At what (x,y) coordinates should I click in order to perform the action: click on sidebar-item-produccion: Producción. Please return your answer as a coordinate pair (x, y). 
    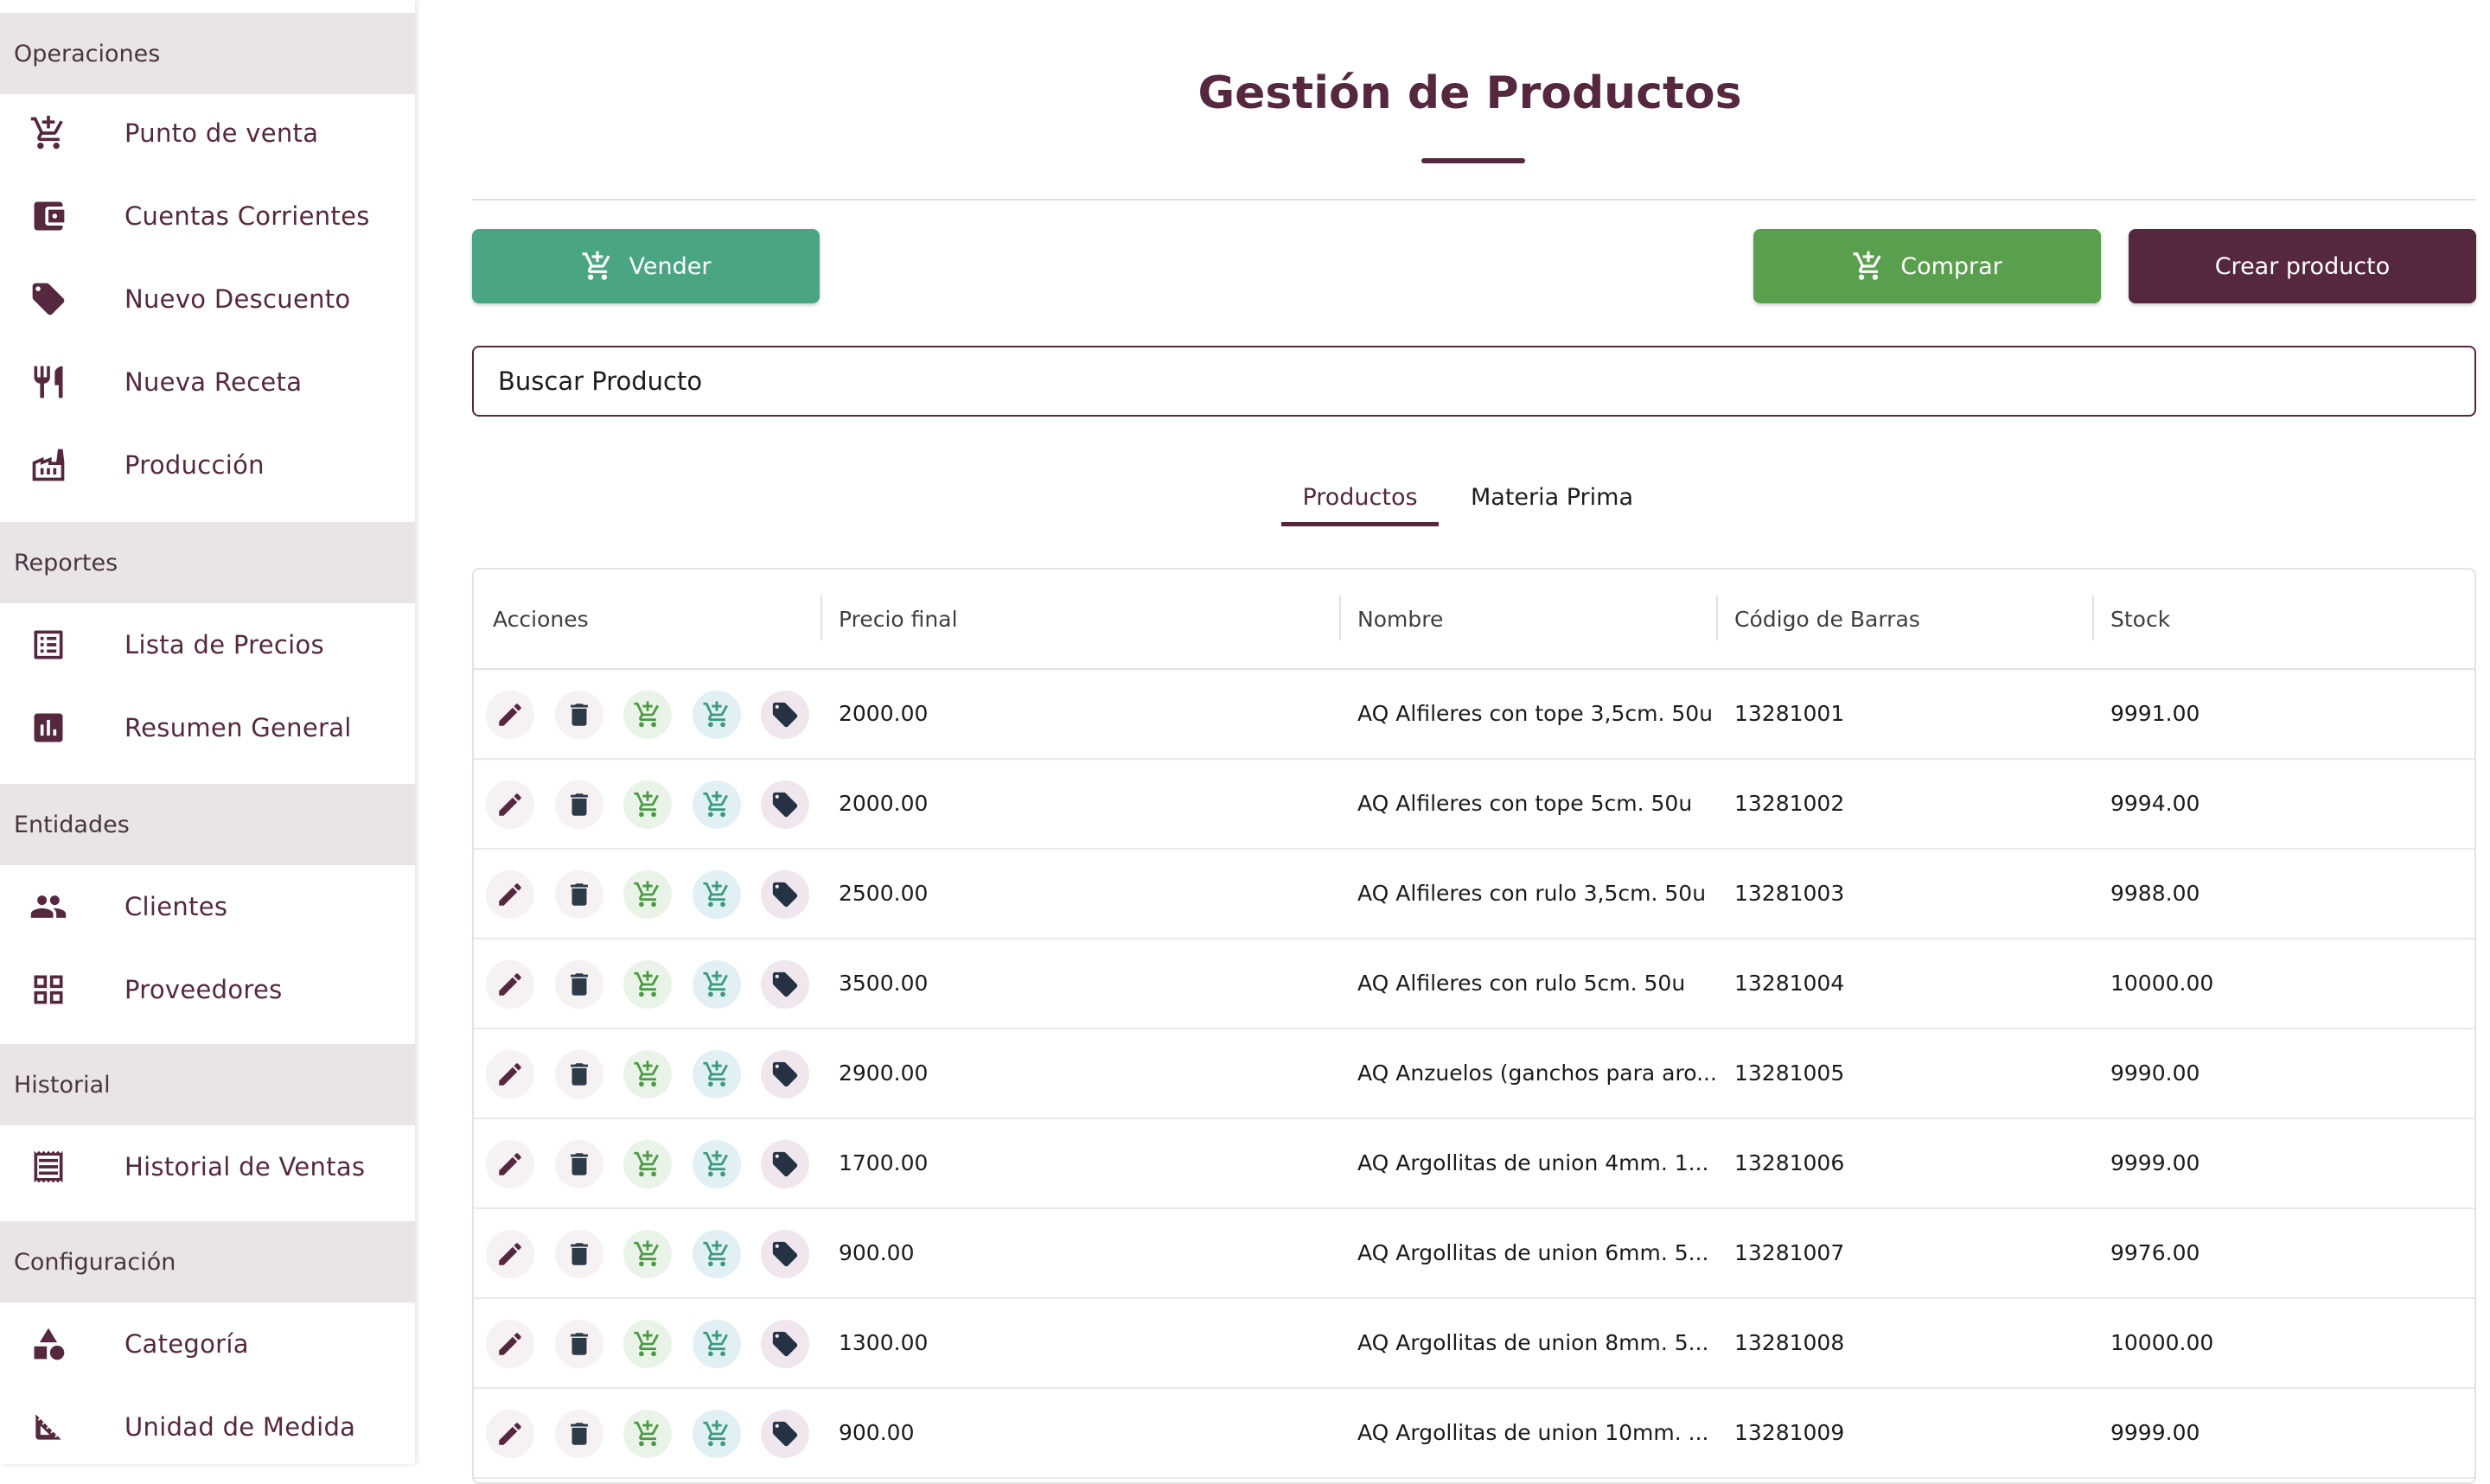
    Looking at the image, I should click on (207, 465).